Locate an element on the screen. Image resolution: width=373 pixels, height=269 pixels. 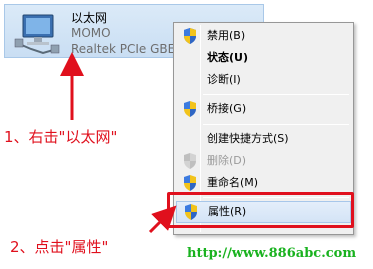
watermark-url: http://www.886abc.com is located at coordinates (272, 253).